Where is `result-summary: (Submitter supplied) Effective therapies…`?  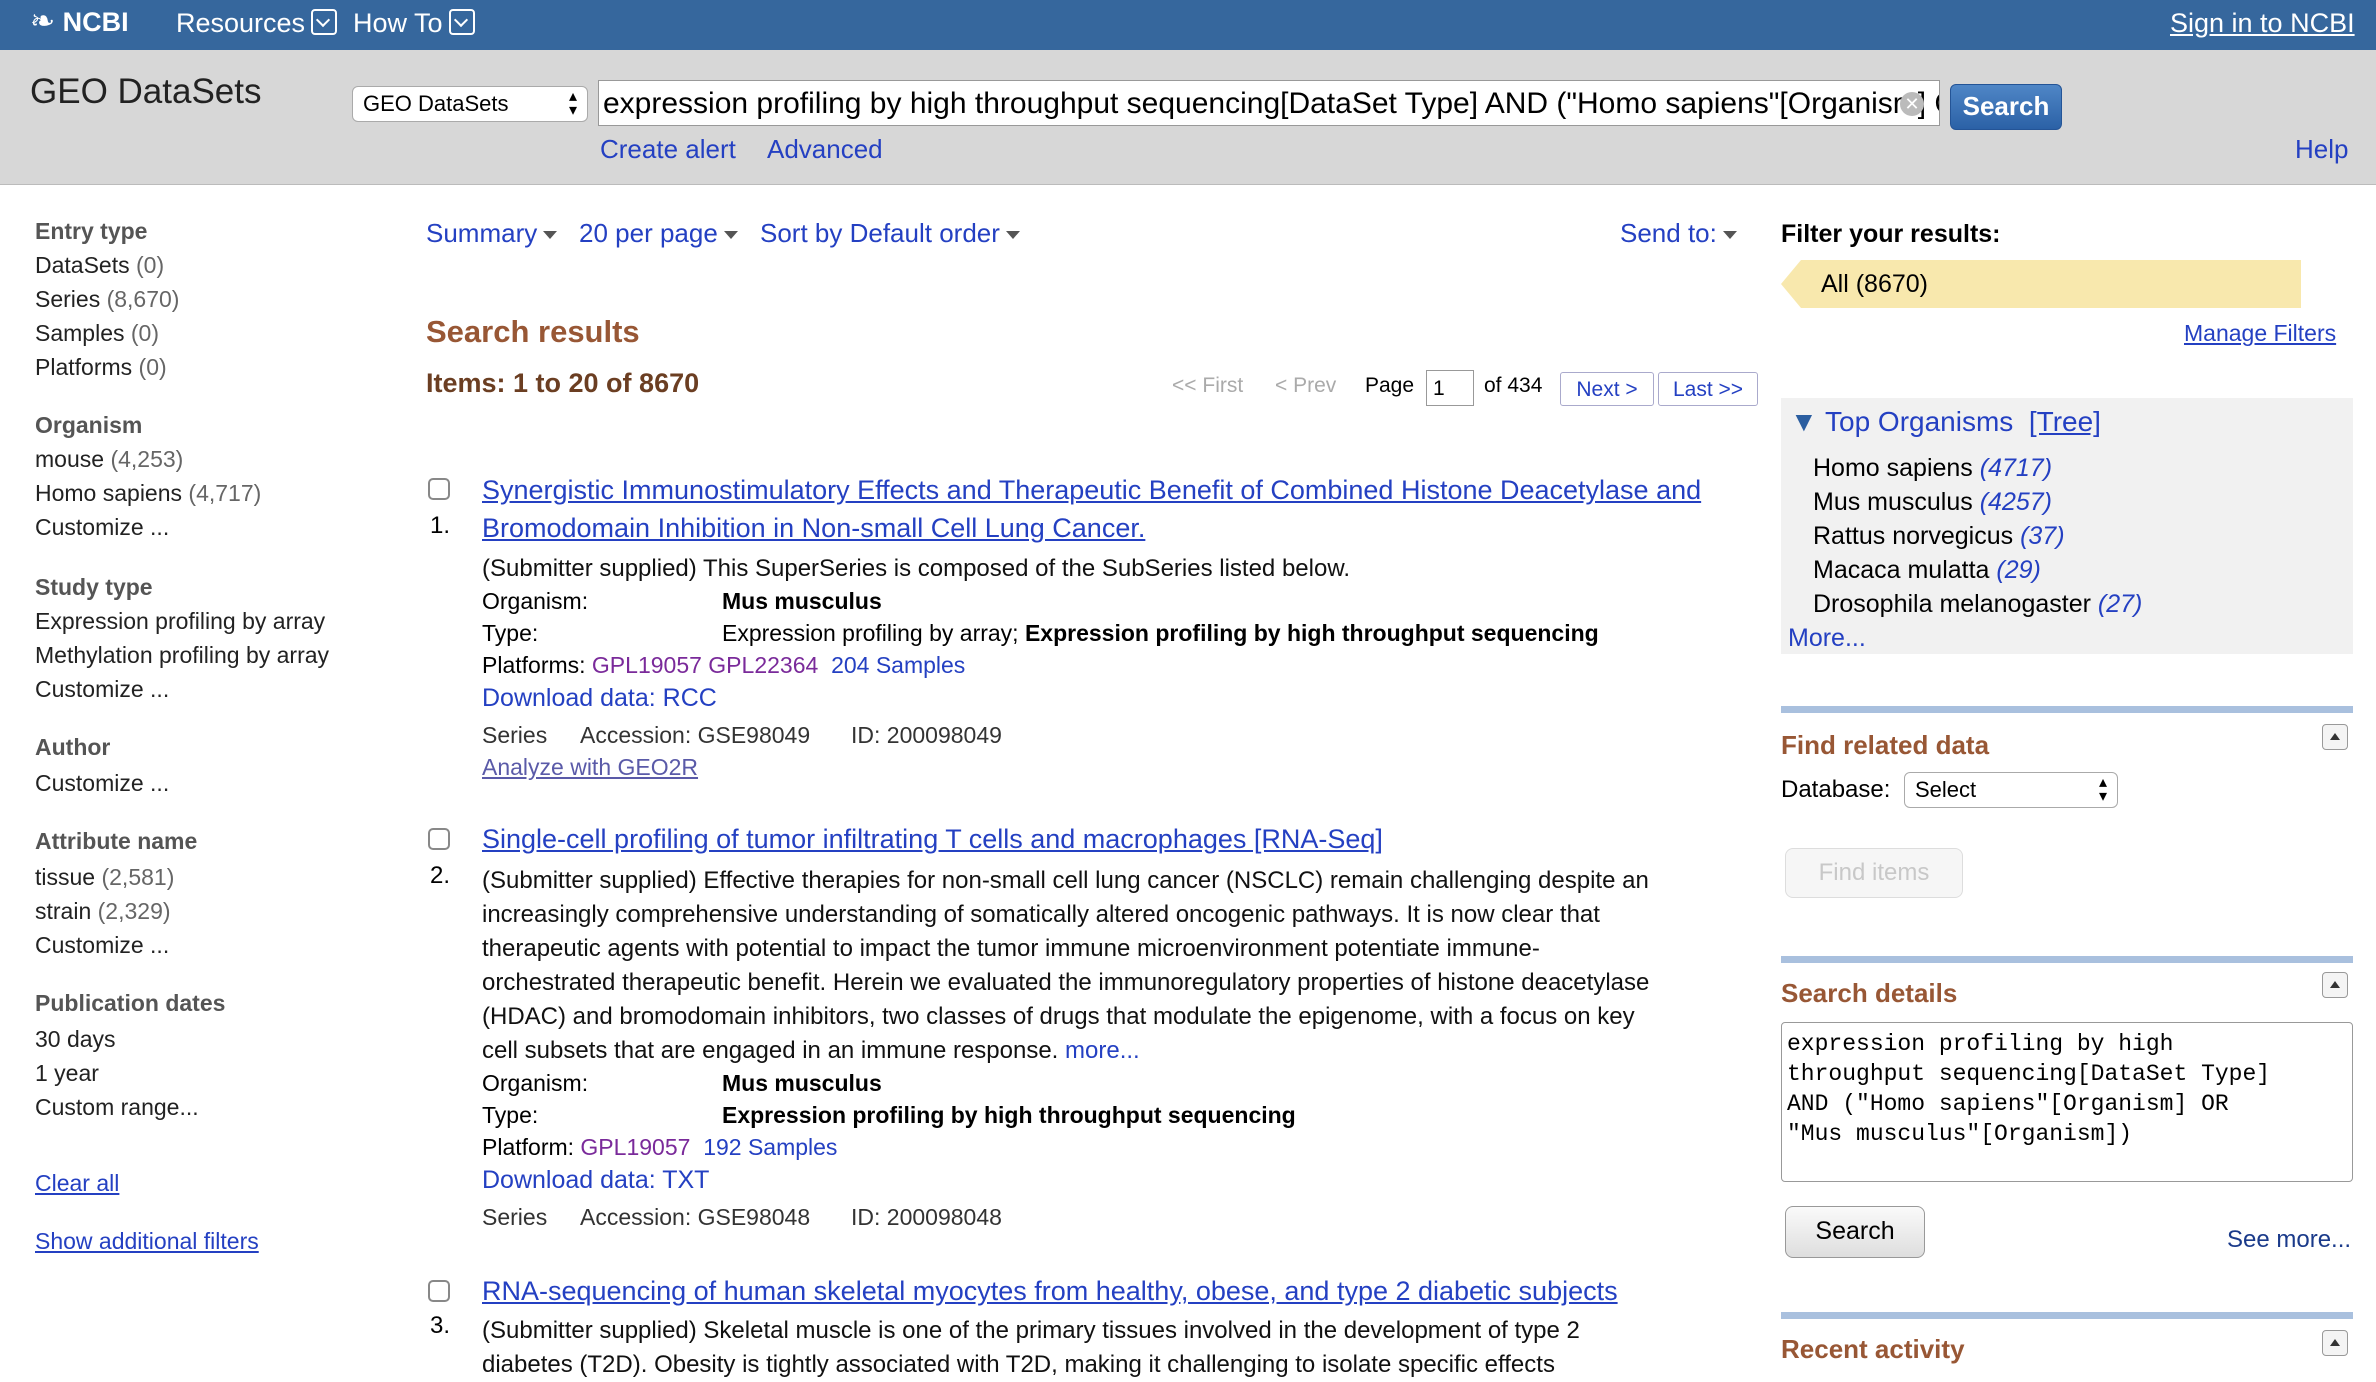 result-summary: (Submitter supplied) Effective therapies… is located at coordinates (1117, 966).